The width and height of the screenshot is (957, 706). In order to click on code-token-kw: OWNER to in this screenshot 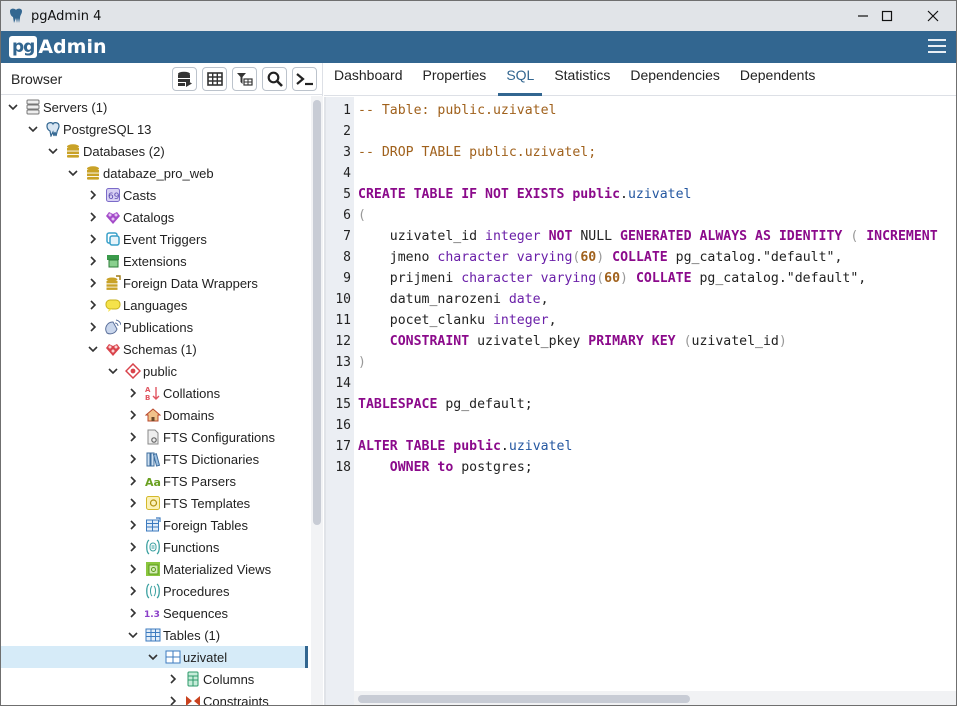, I will do `click(421, 467)`.